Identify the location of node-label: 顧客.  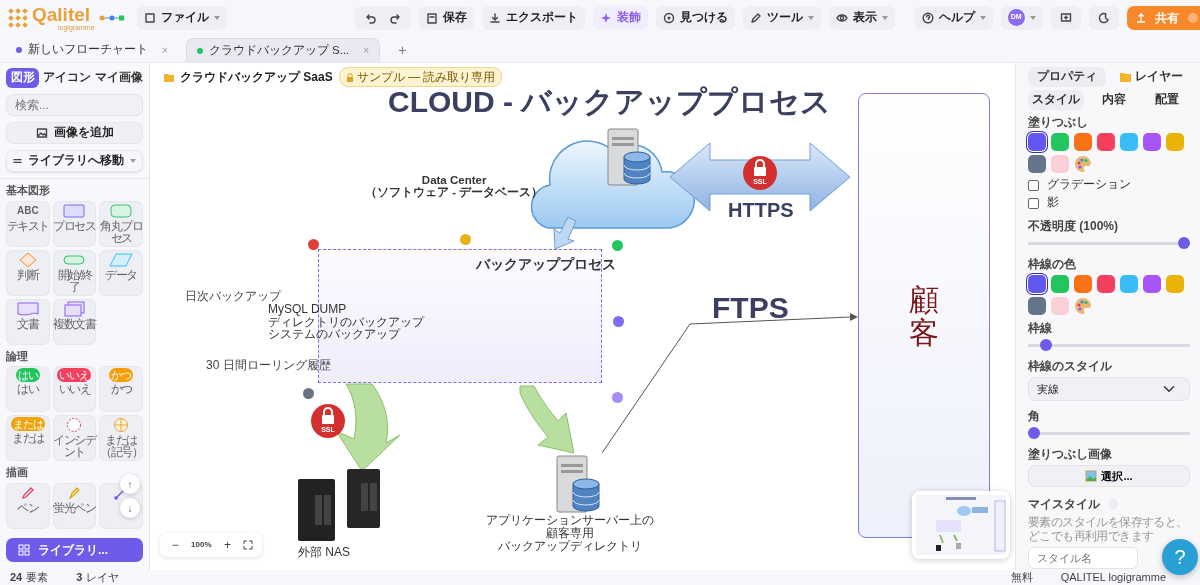
(924, 315).